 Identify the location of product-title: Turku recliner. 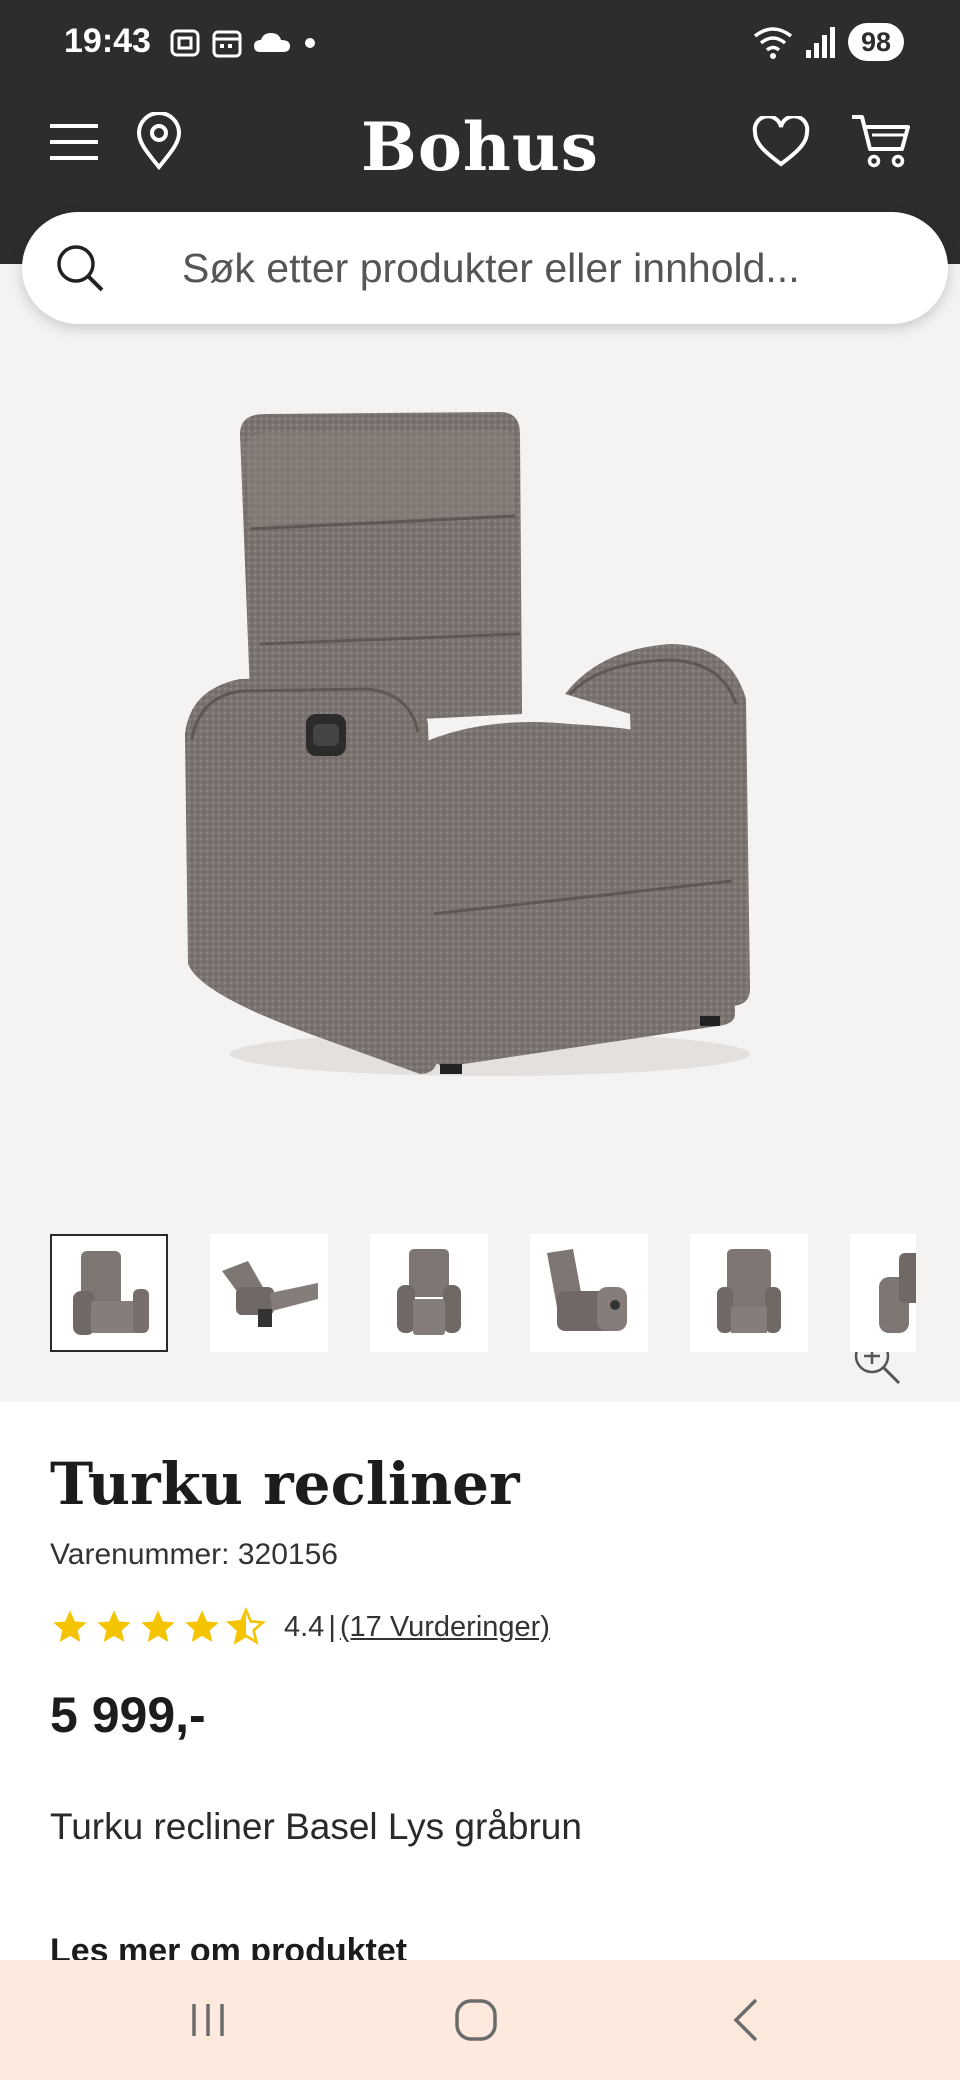
(285, 1484).